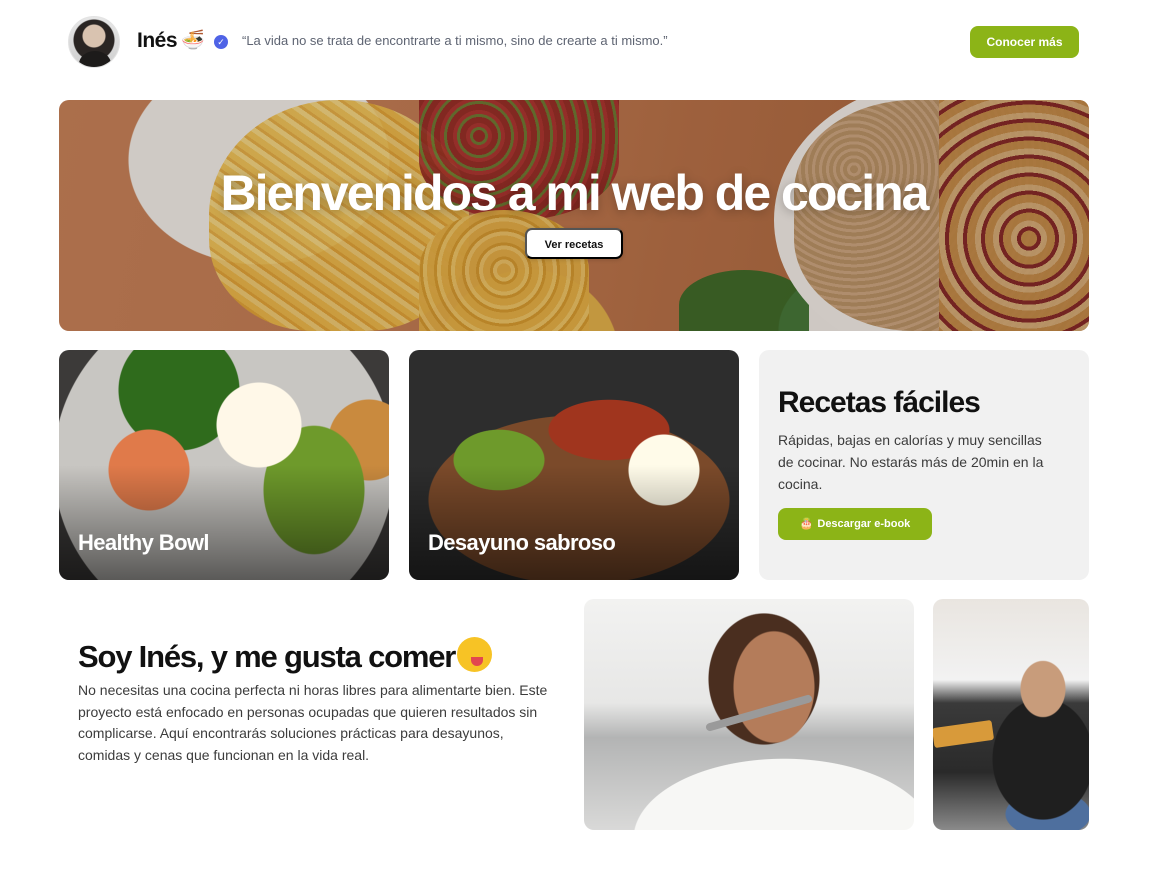 The image size is (1155, 871). What do you see at coordinates (806, 524) in the screenshot?
I see `cake-icon: 🎂` at bounding box center [806, 524].